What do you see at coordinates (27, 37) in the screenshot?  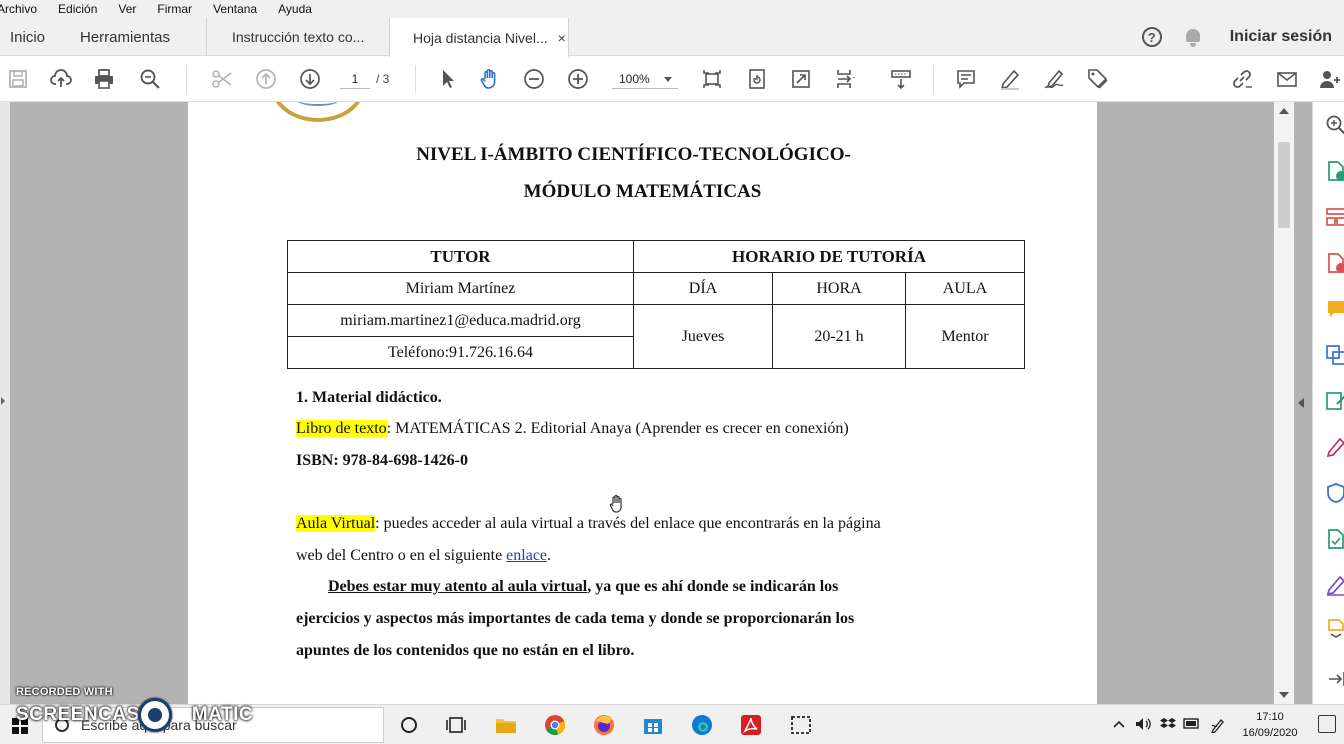 I see `tab-home: Inicio` at bounding box center [27, 37].